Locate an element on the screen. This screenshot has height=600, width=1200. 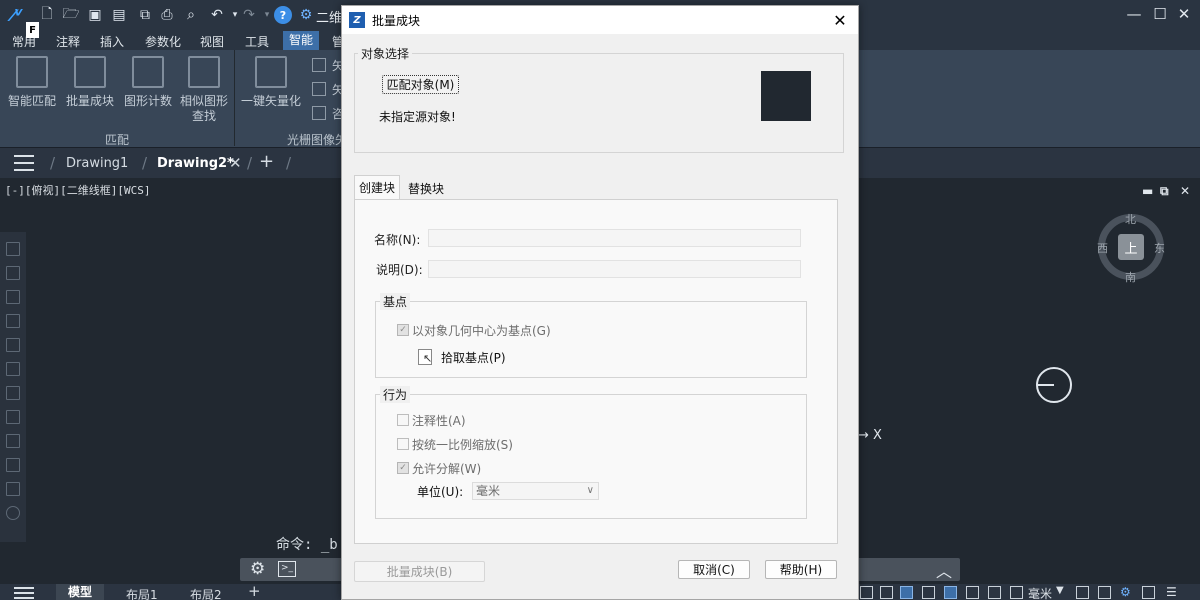
save-as-icon: ▤ is located at coordinates (119, 15).